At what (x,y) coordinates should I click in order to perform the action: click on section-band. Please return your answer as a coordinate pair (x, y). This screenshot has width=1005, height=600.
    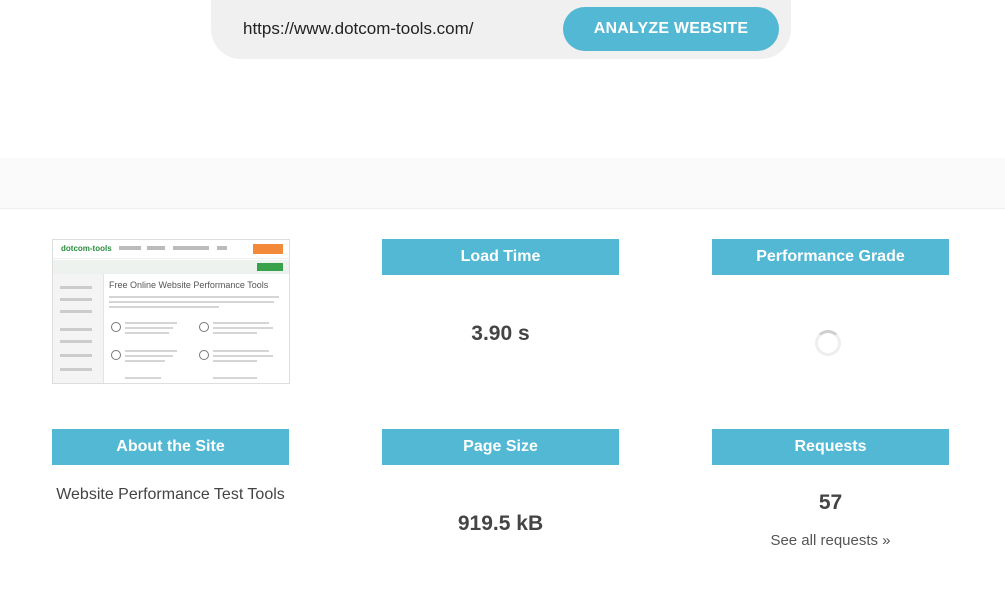
    Looking at the image, I should click on (502, 183).